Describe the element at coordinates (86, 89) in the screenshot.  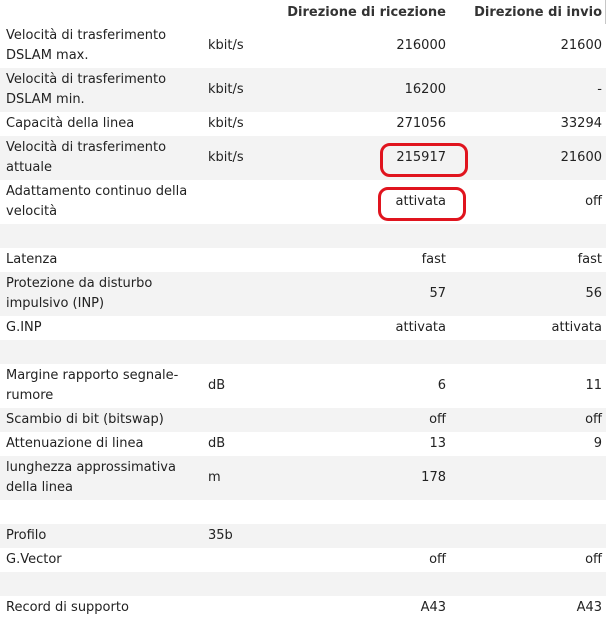
I see `row-label: Velocità di trasferimento DSLAM min.` at that location.